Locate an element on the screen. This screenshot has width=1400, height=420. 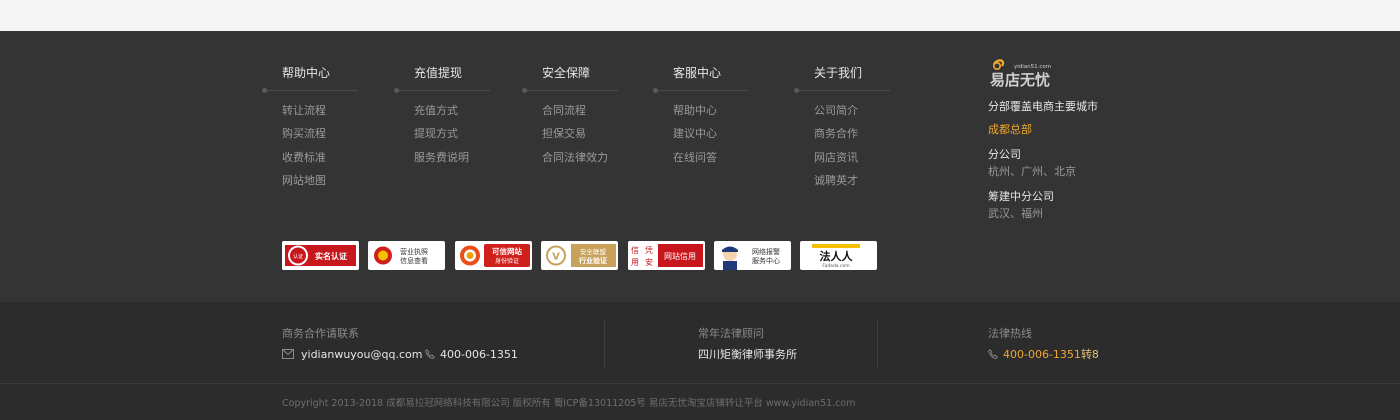
column-links: 转让流程 购买流程 收费标准 网站地图 is located at coordinates (304, 151).